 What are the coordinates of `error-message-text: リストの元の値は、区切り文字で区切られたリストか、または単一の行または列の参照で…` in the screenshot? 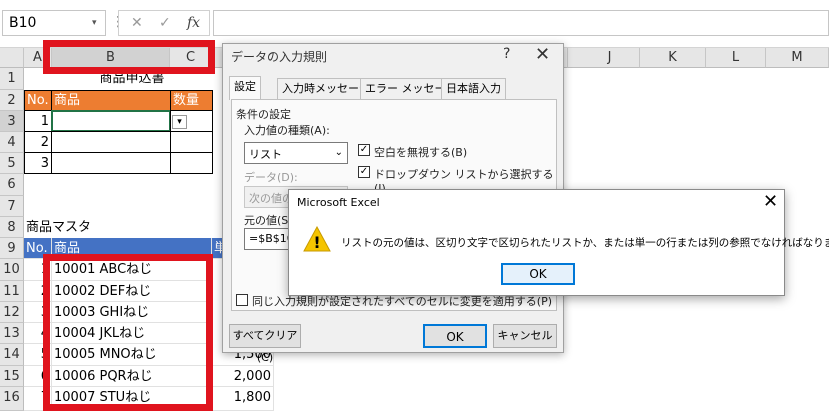 It's located at (585, 243).